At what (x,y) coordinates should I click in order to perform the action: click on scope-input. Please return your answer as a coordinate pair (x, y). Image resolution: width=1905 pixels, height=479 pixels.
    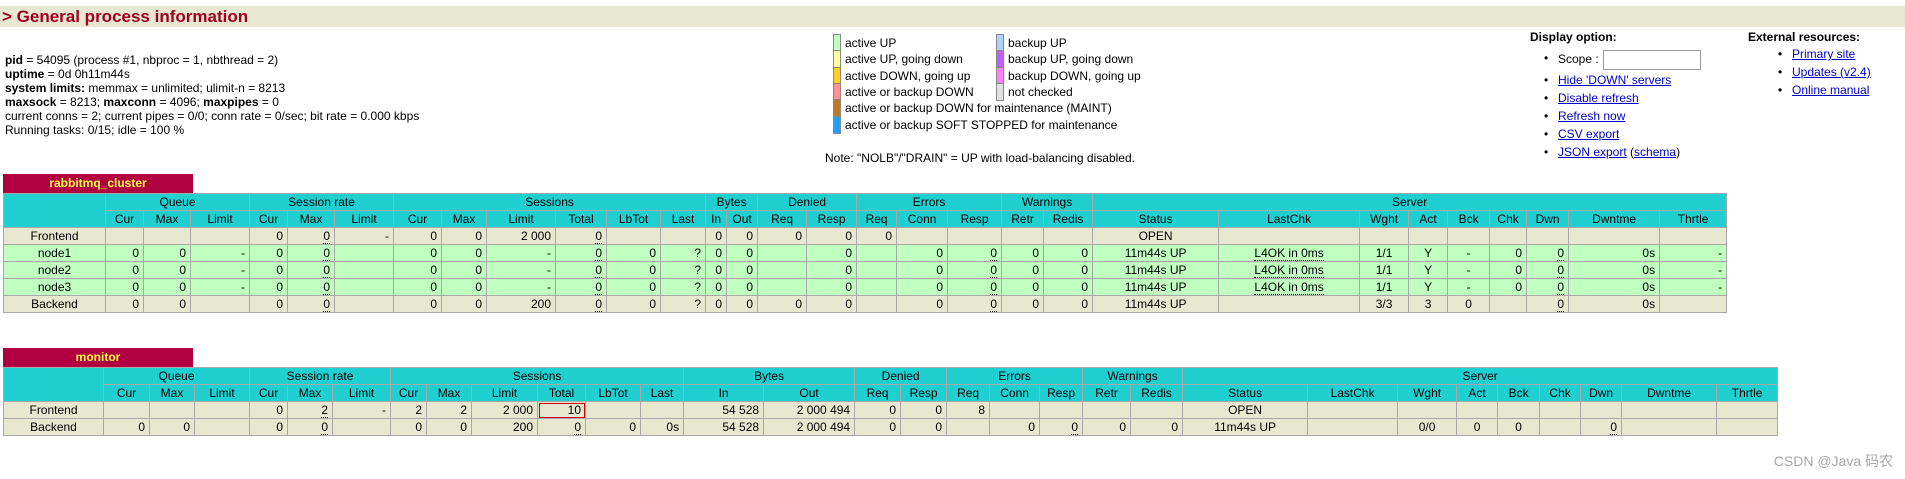
    Looking at the image, I should click on (1651, 60).